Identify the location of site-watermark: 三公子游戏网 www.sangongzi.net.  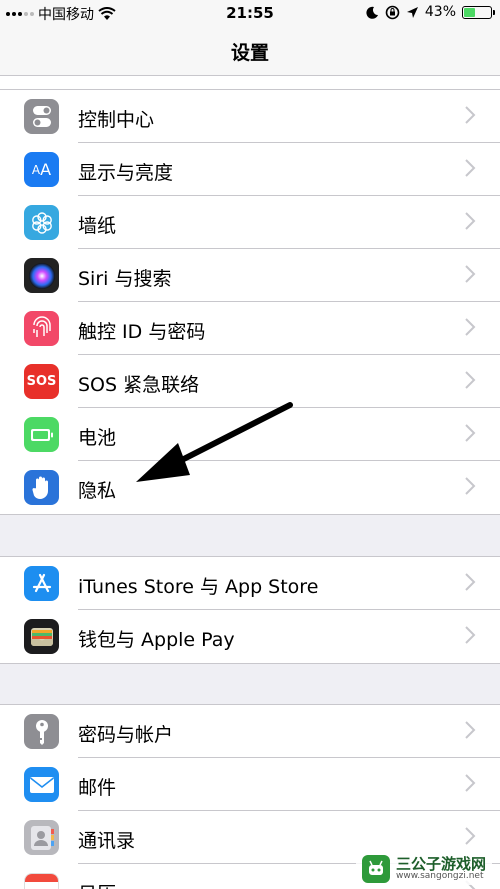
(423, 869).